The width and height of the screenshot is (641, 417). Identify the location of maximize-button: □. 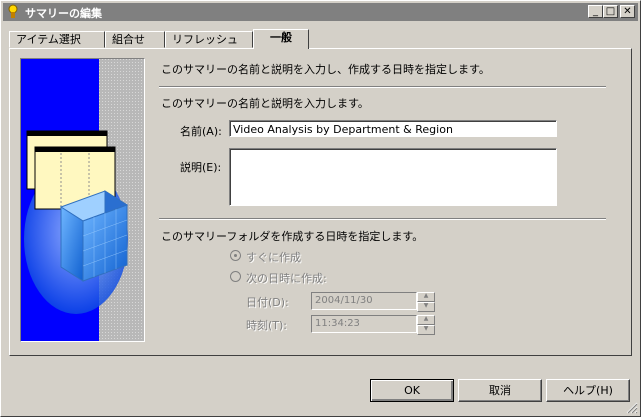
(610, 11).